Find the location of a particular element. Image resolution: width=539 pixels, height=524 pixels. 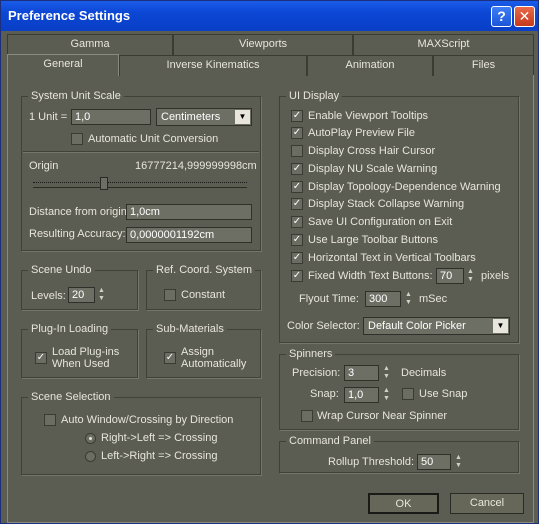

close-button: ✕ is located at coordinates (524, 16).